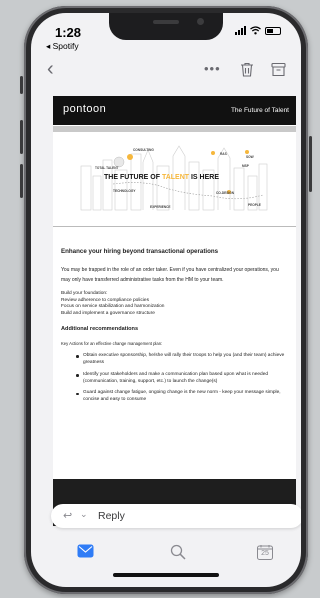 The image size is (320, 598). I want to click on hero-label-sow: SOW, so click(250, 157).